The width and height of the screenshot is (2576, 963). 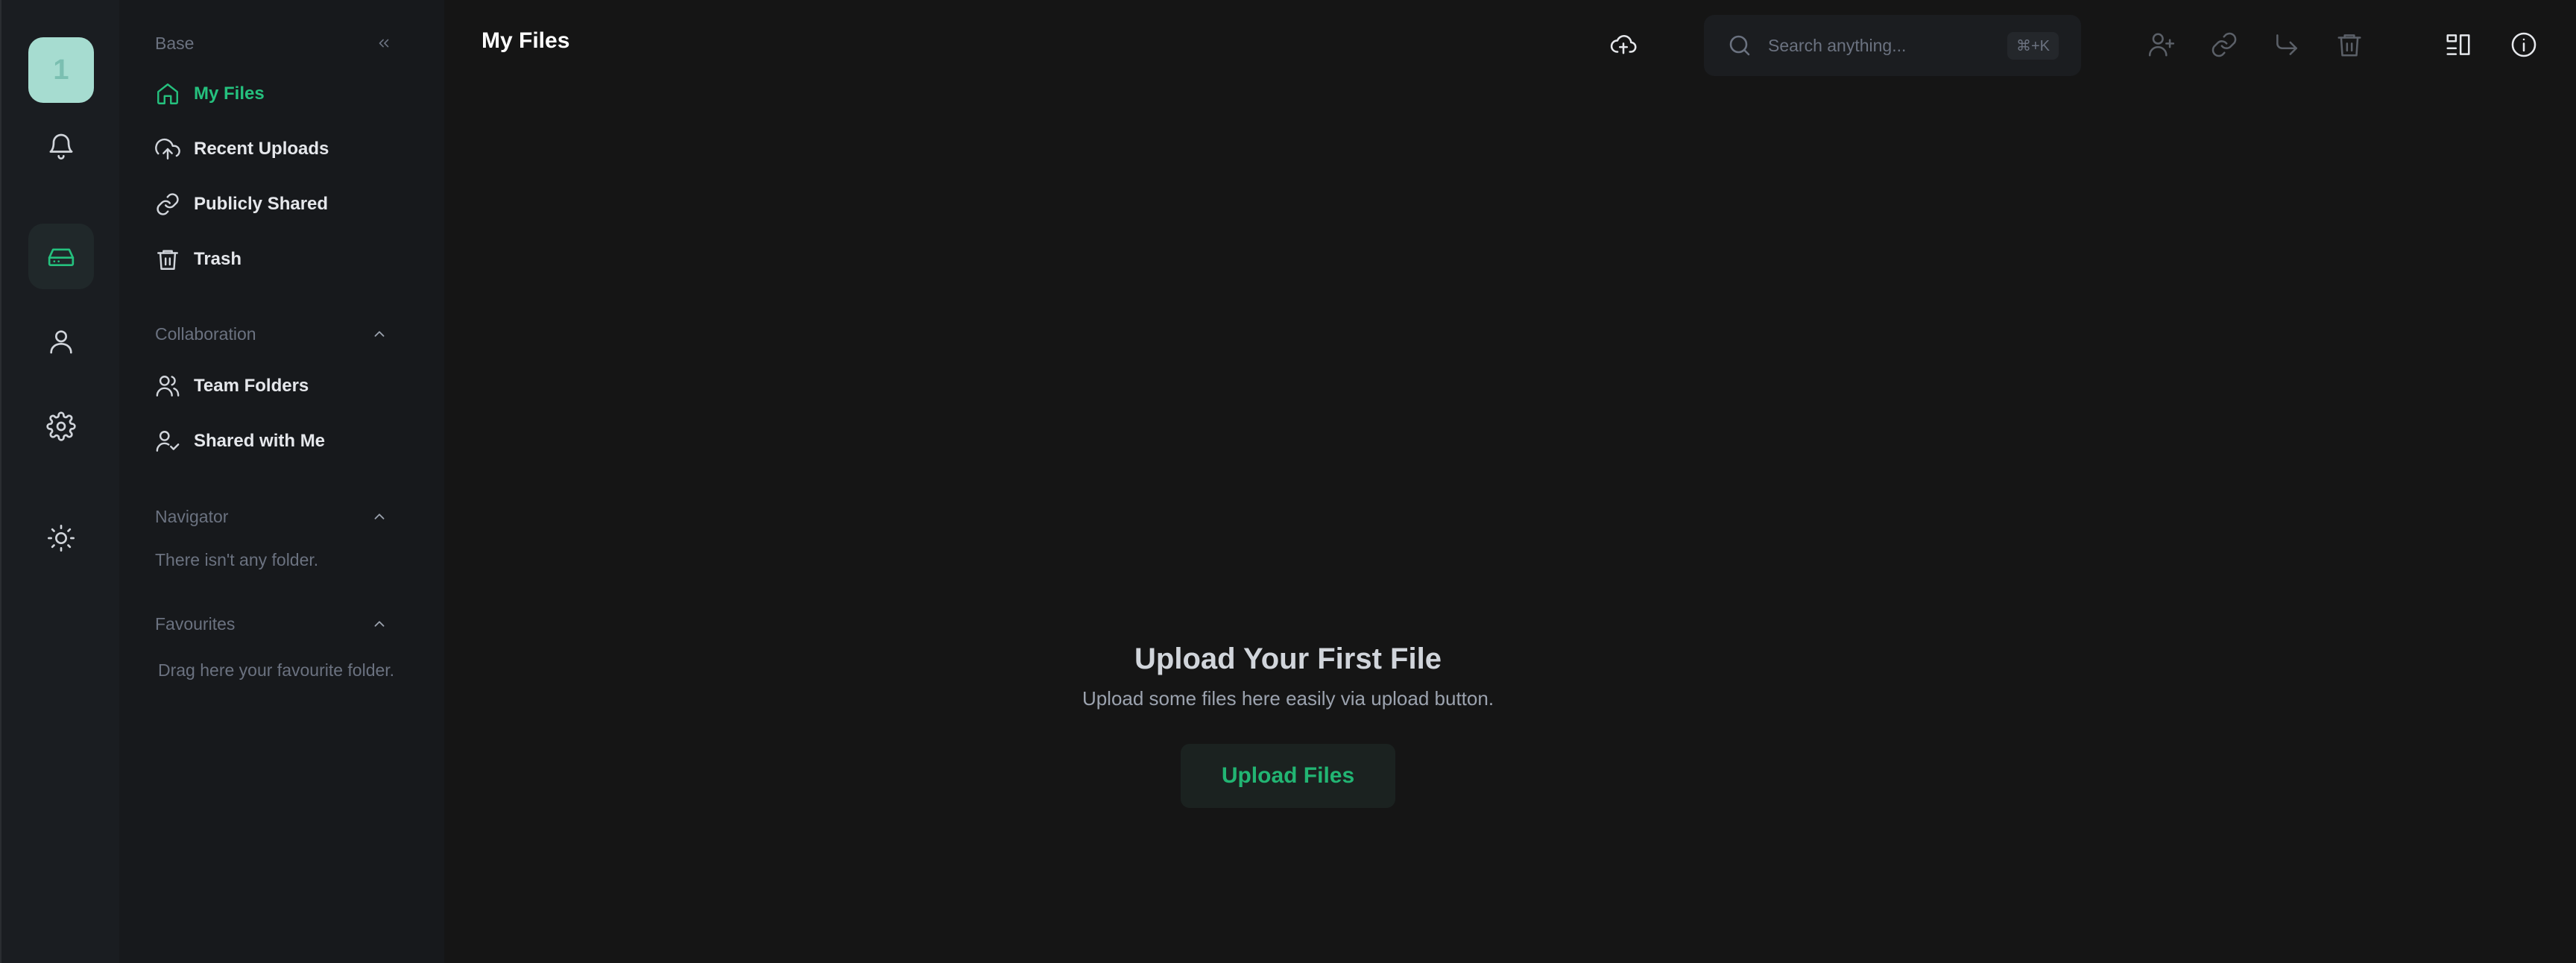 I want to click on navigator-empty-text: There isn't any folder., so click(x=237, y=559).